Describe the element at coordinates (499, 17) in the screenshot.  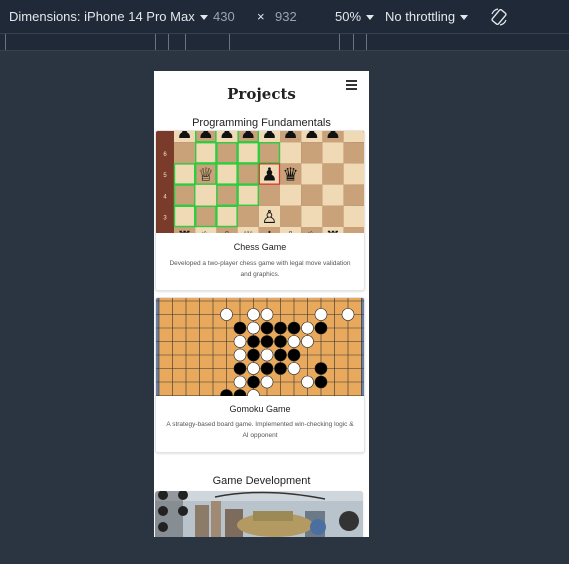
I see `rotate-icon` at that location.